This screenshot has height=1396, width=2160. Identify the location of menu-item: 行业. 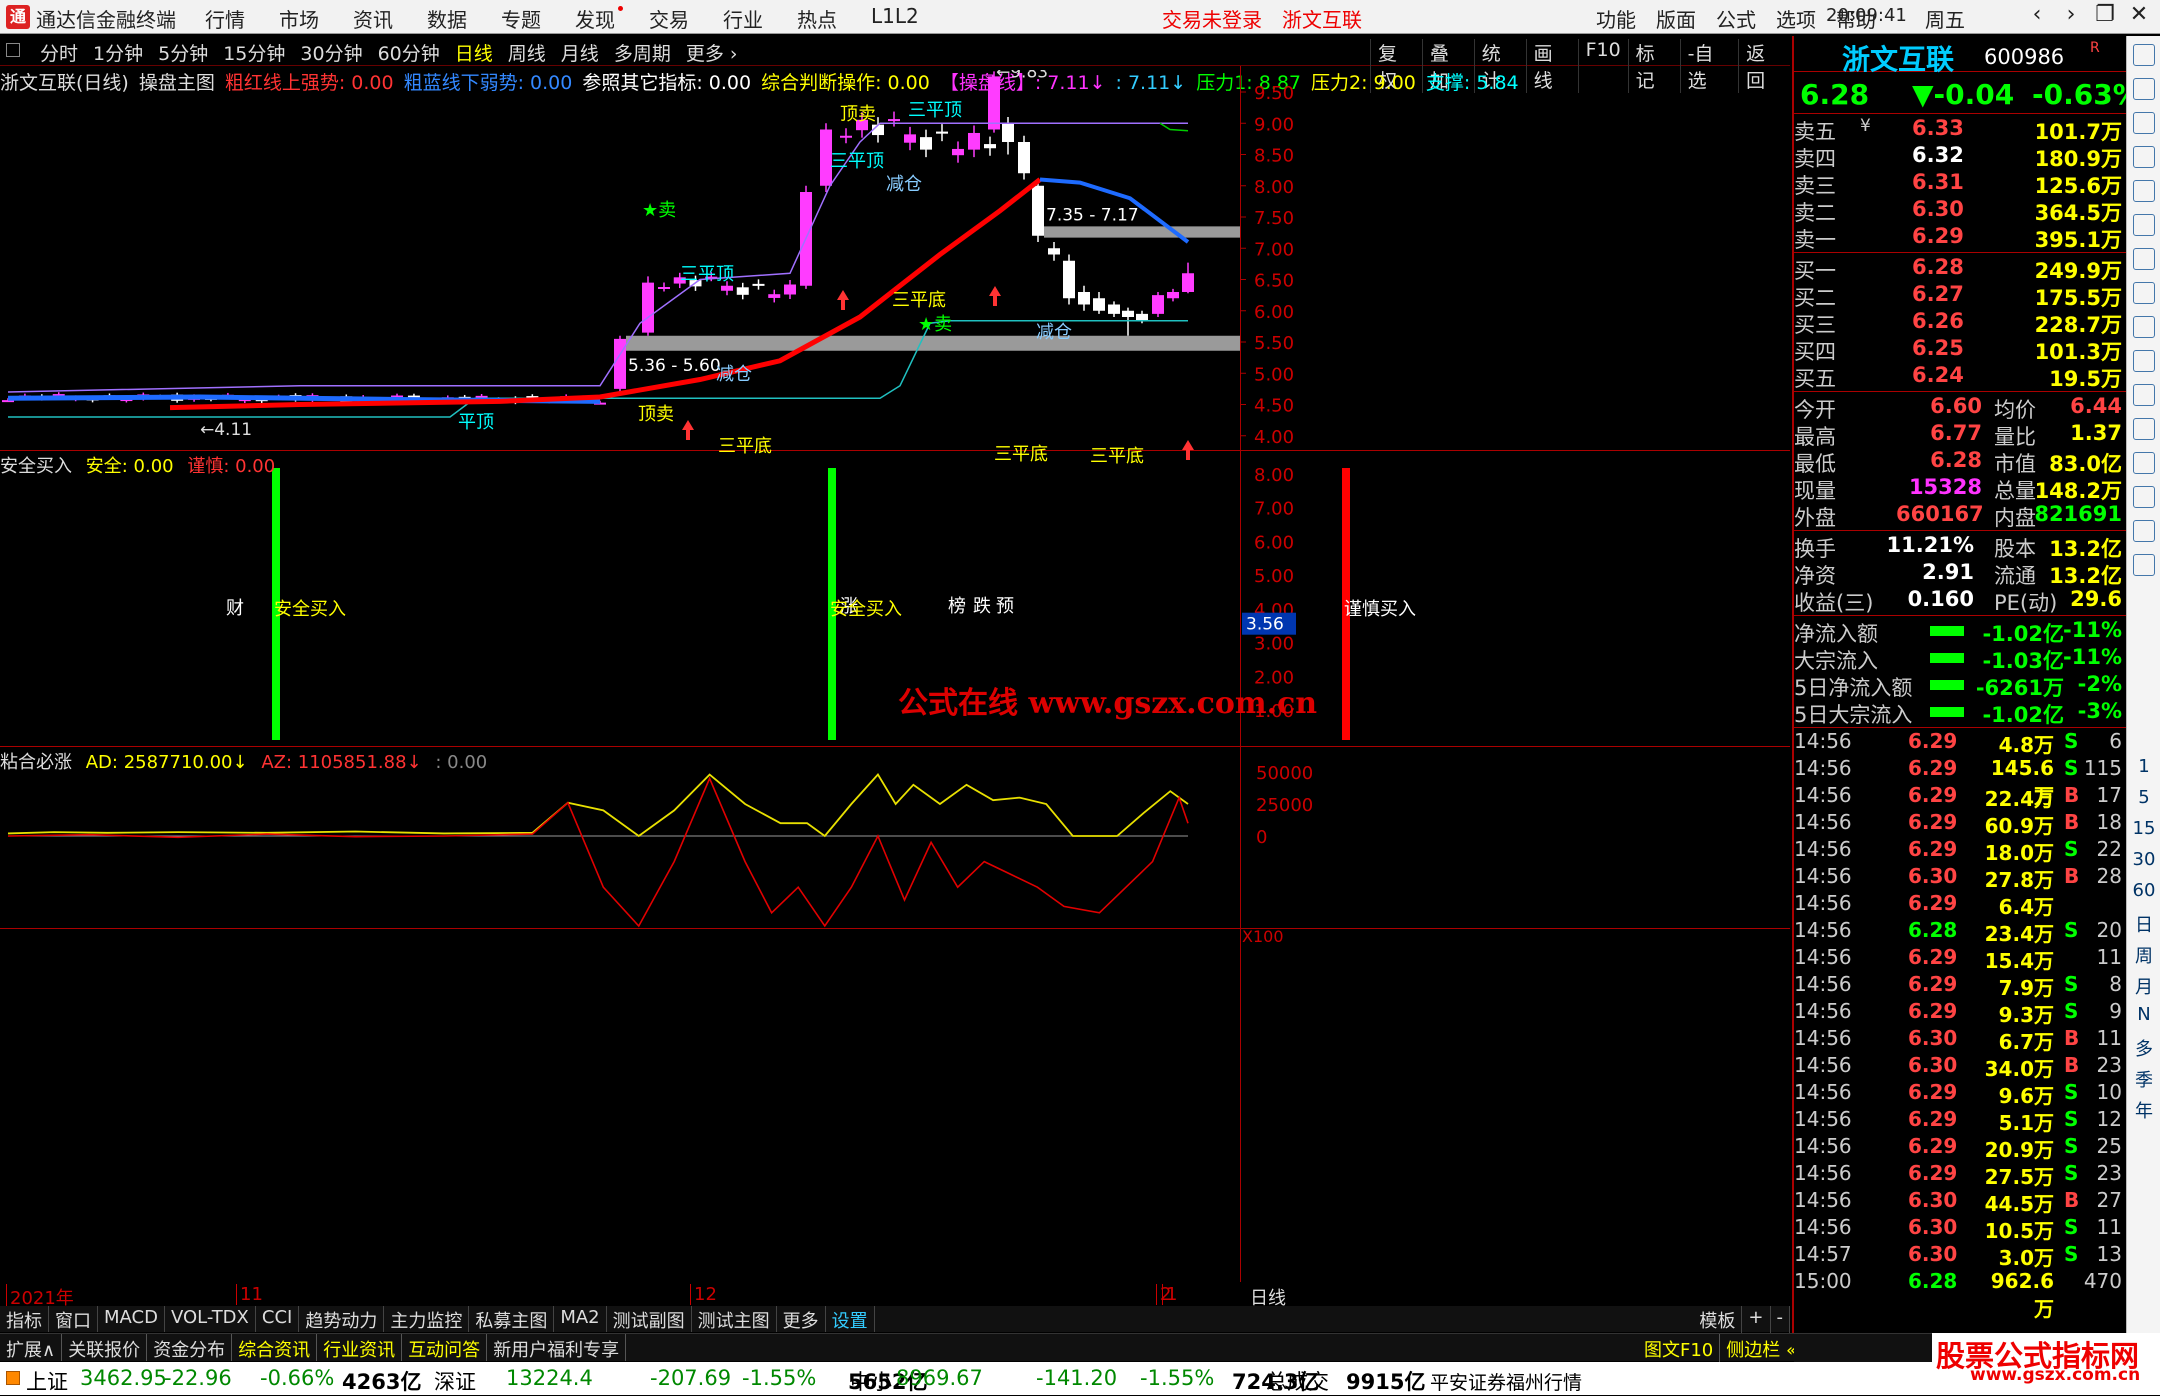
(743, 18).